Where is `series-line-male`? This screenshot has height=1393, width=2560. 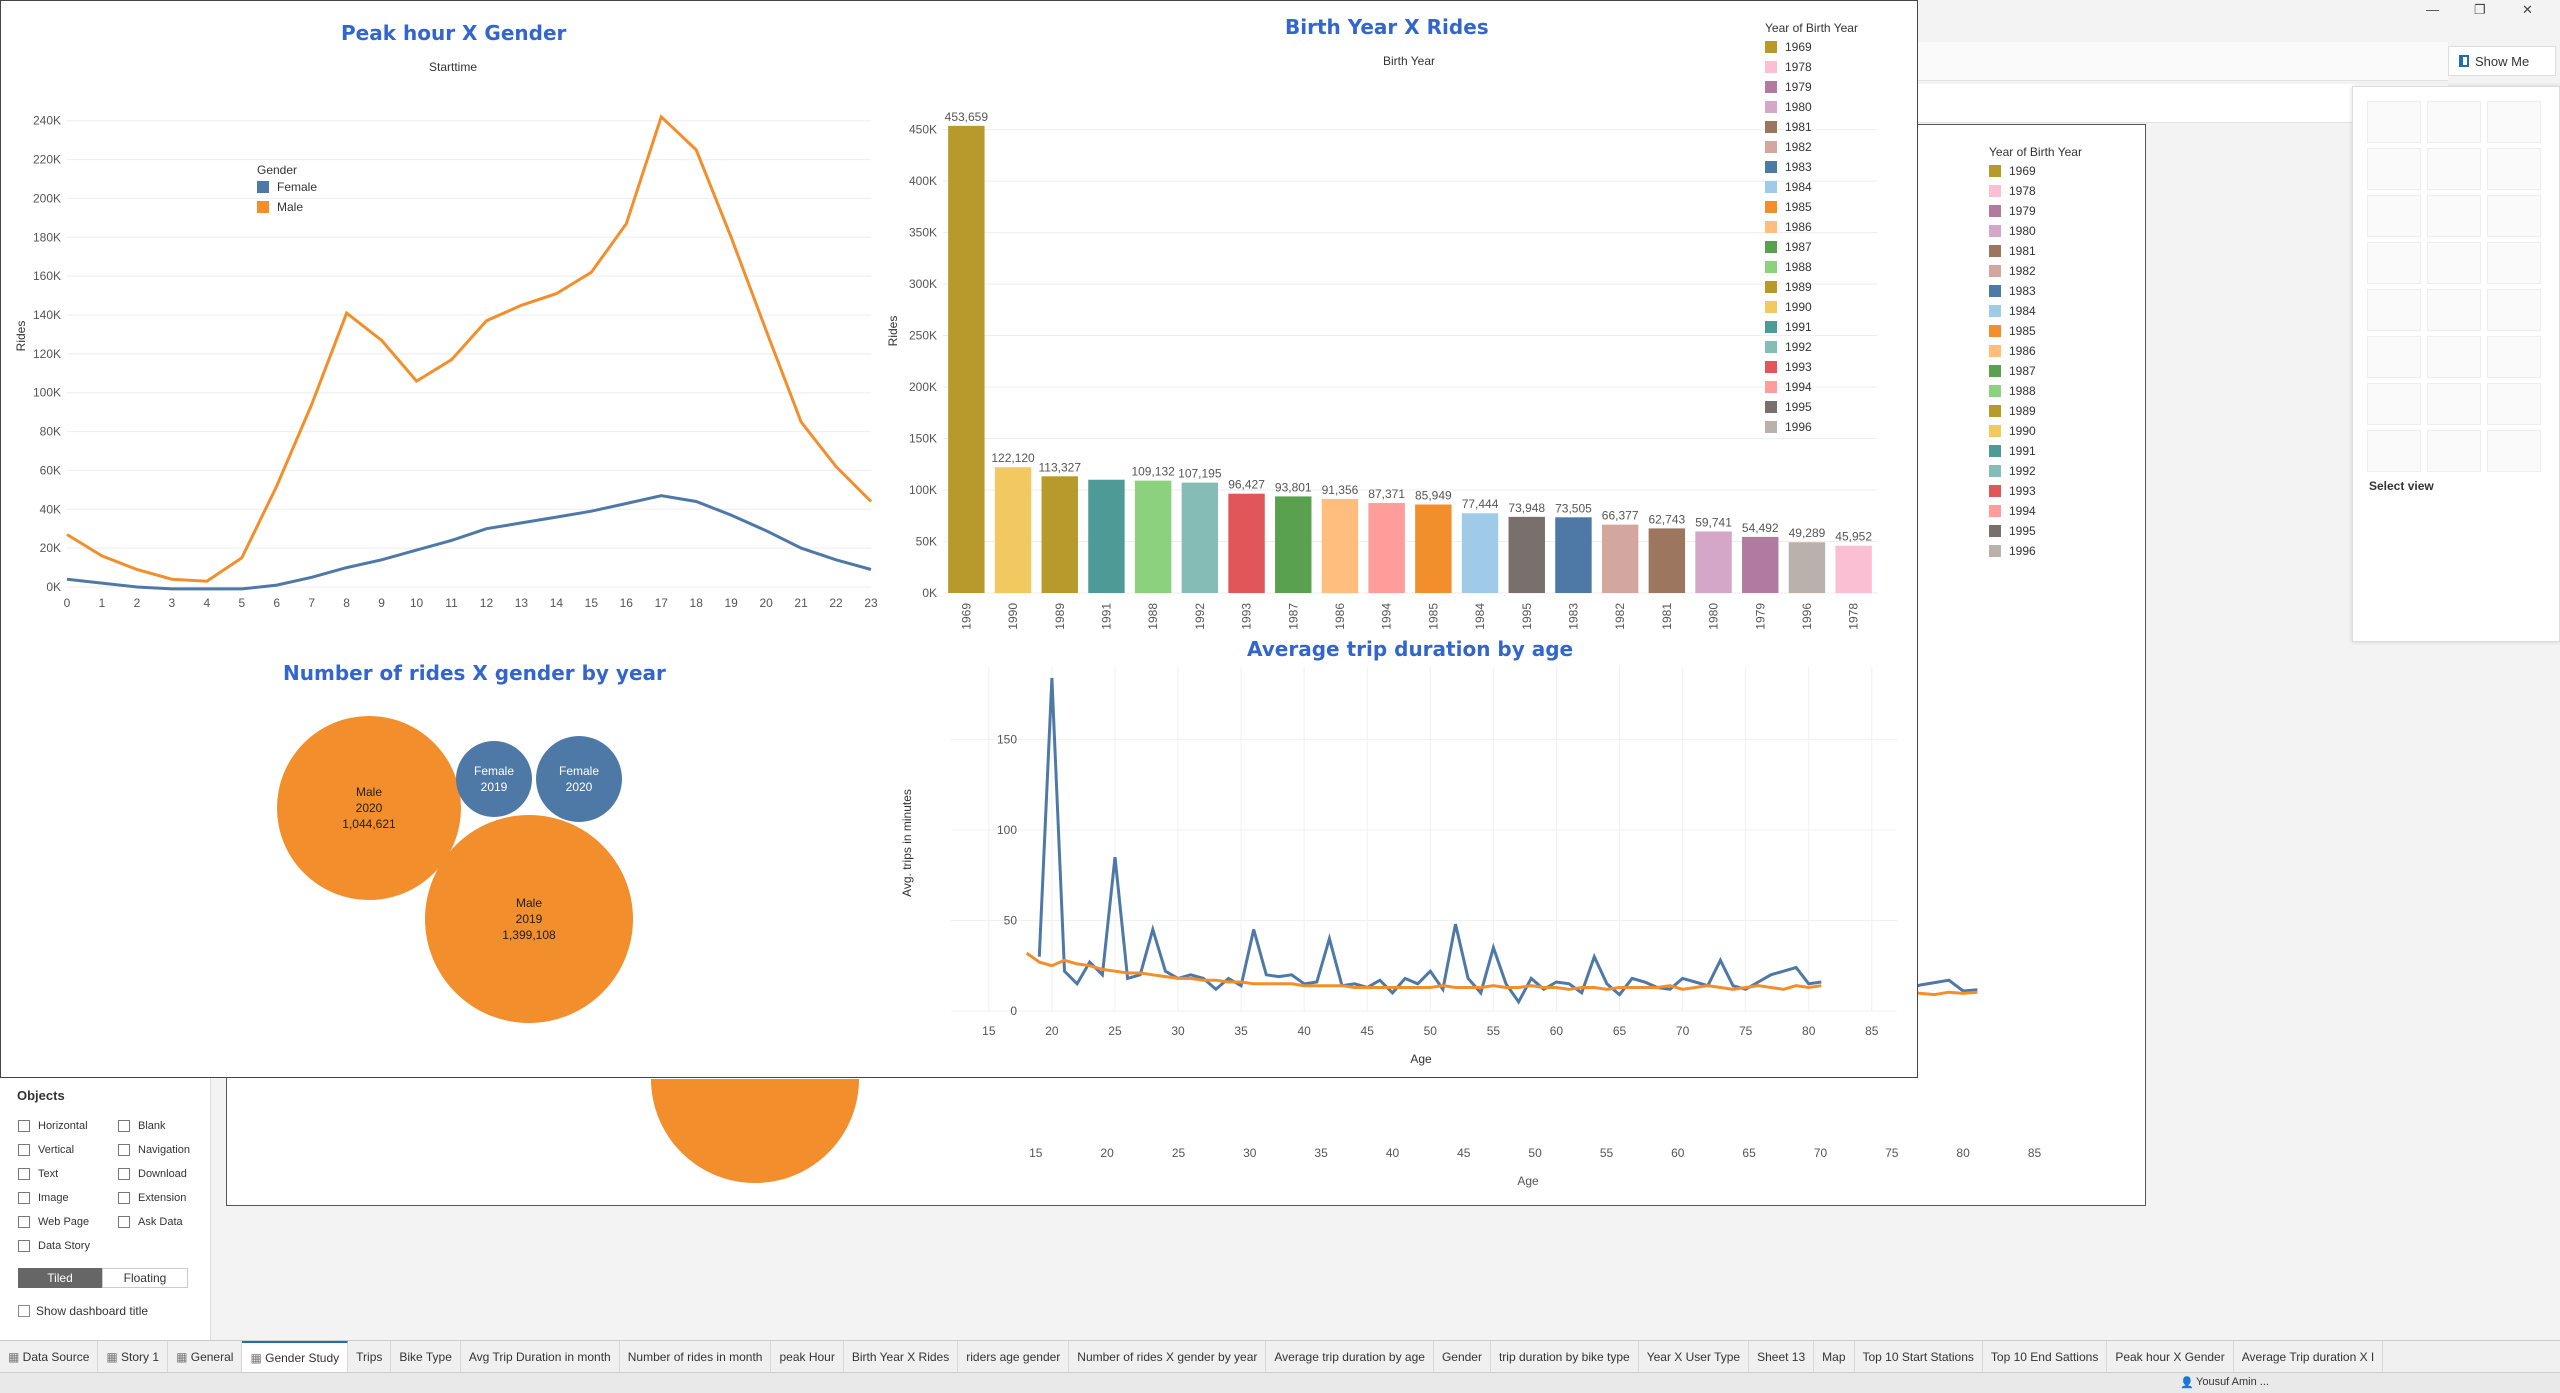 series-line-male is located at coordinates (469, 348).